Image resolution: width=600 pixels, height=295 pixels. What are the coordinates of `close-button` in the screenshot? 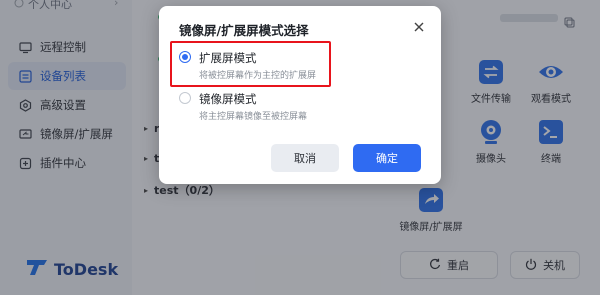 It's located at (419, 26).